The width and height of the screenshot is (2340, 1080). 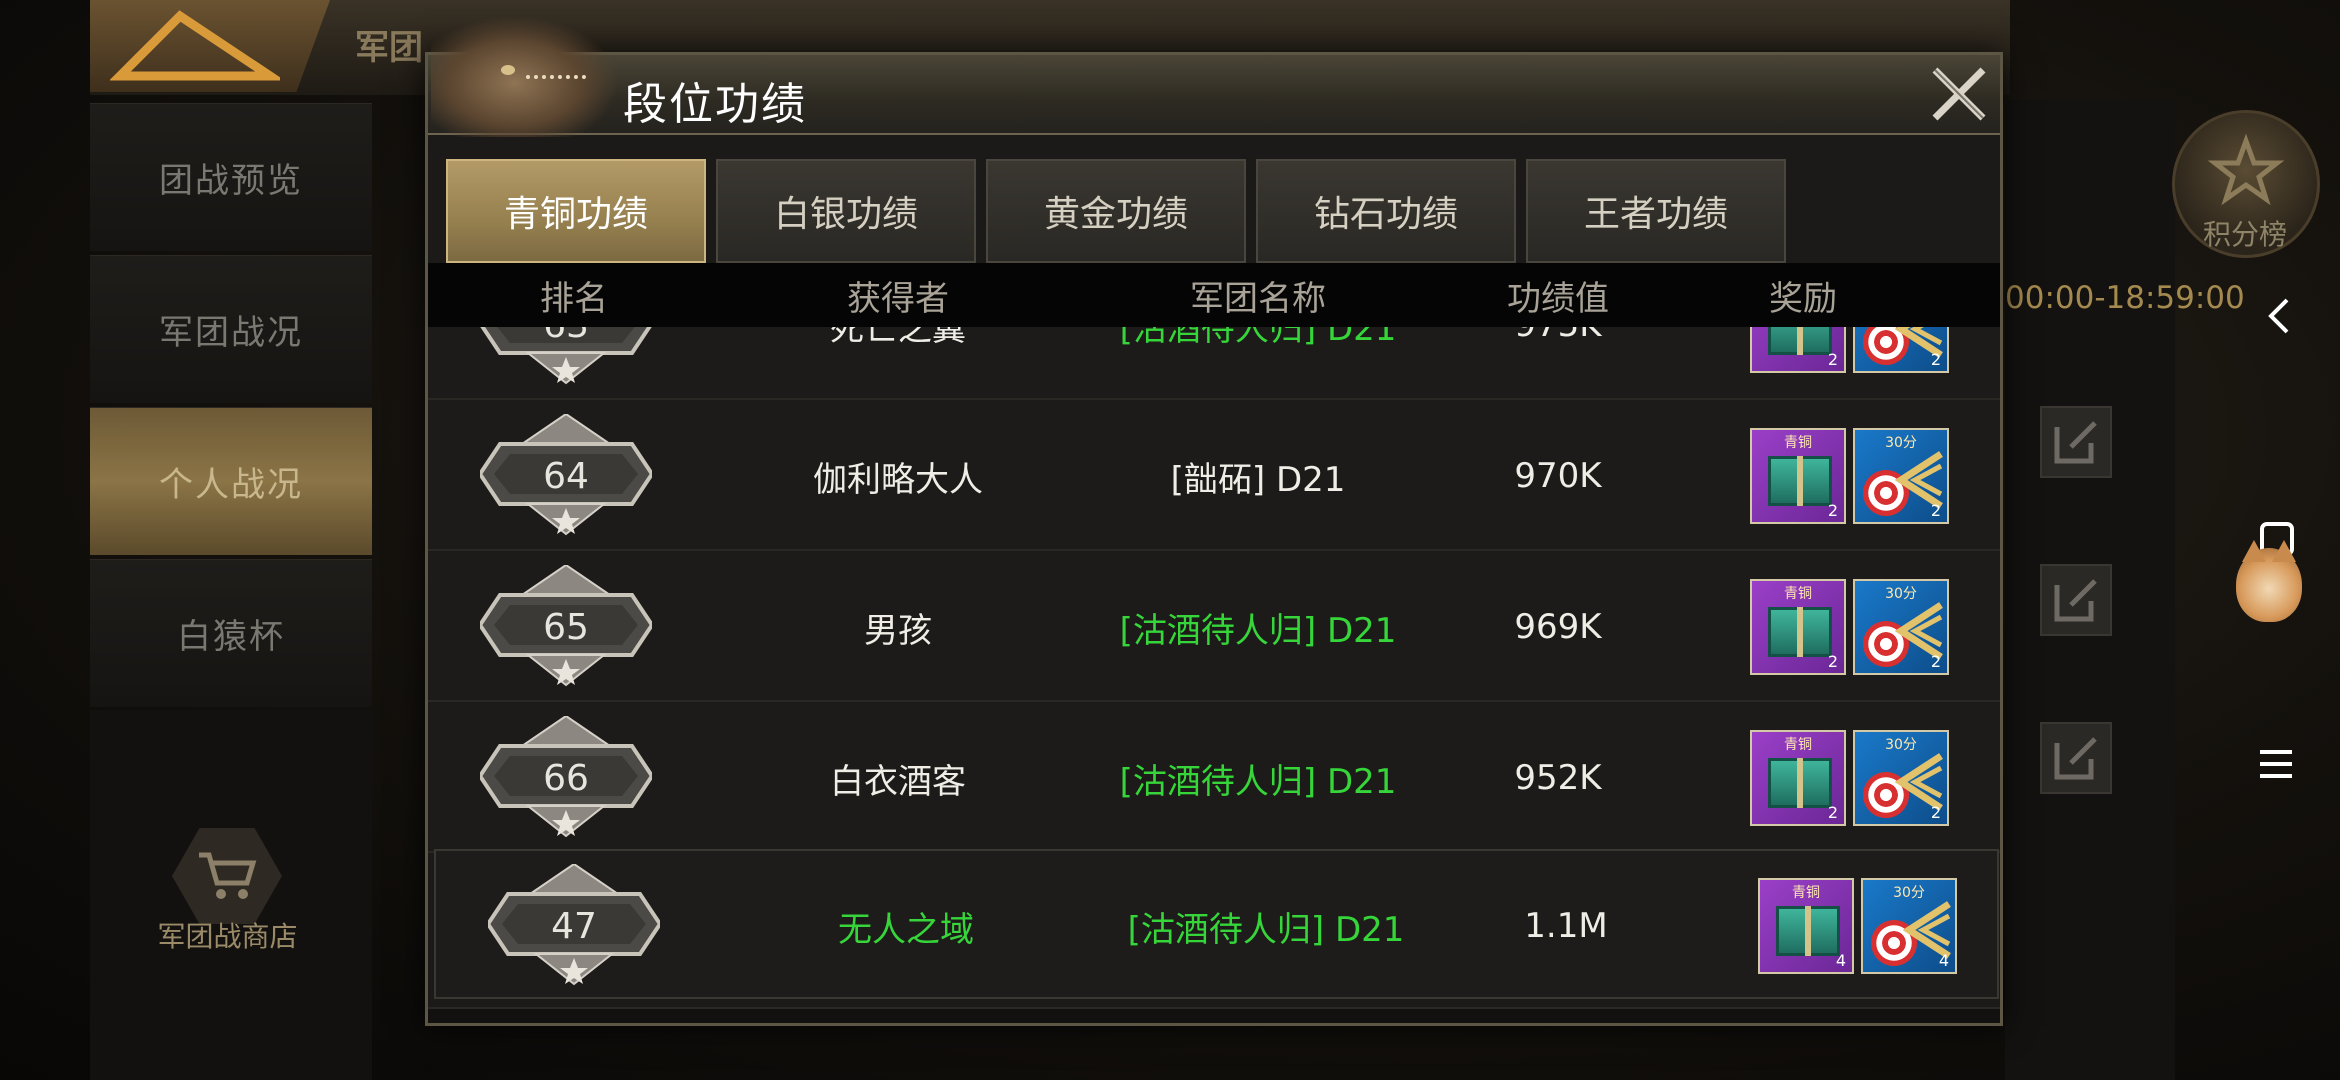 I want to click on tab-gold: 黄金功绩, so click(x=1116, y=211).